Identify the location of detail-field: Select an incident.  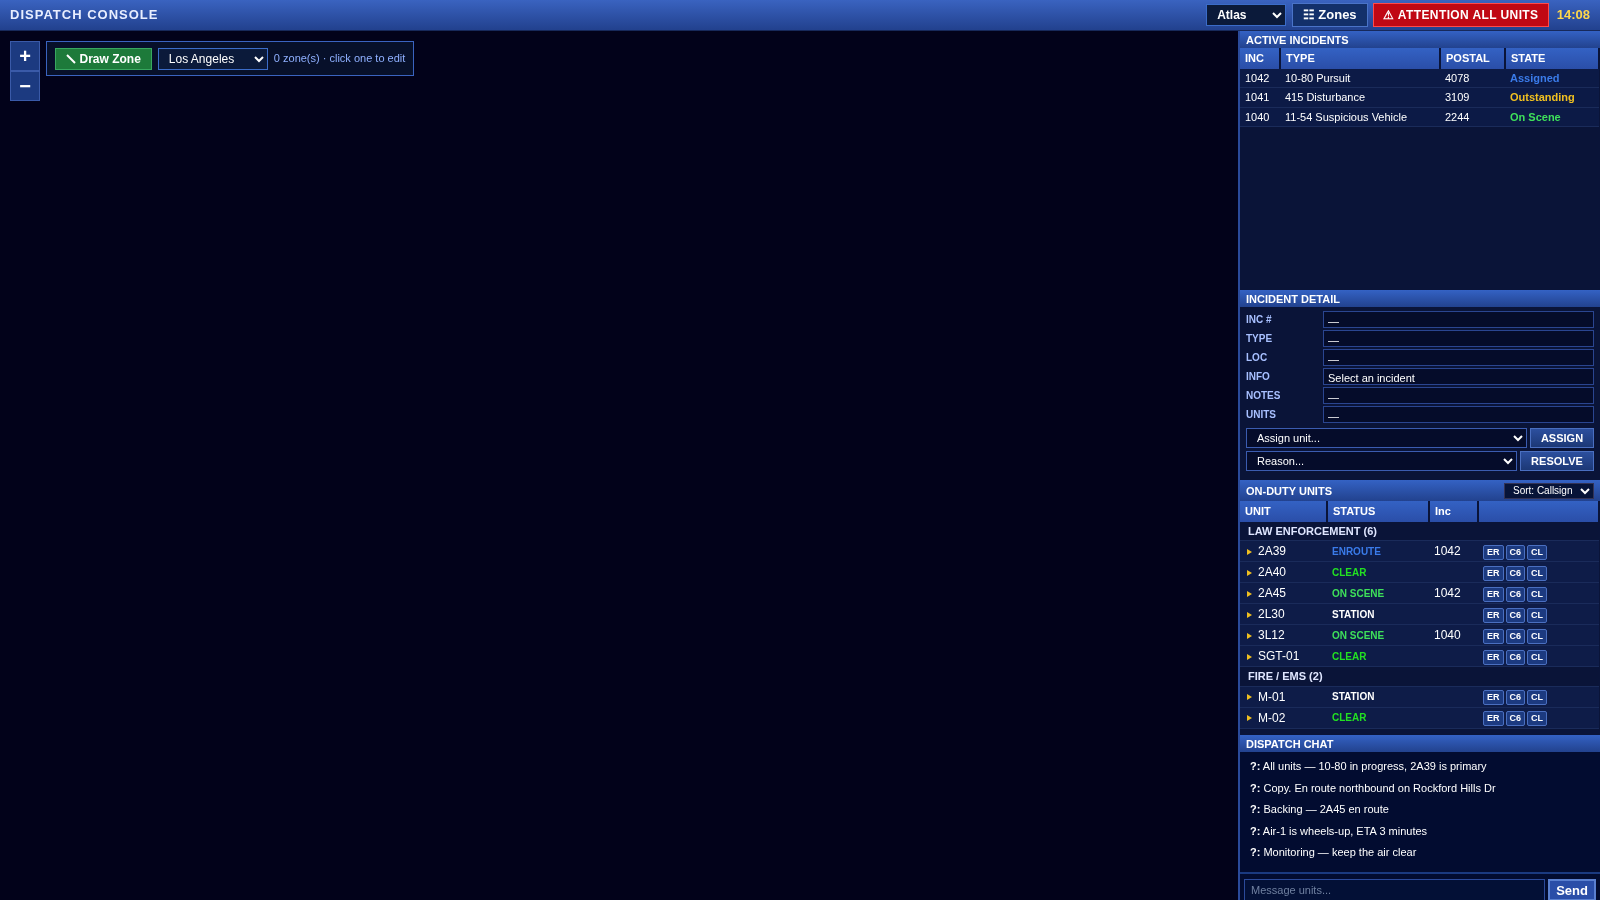
(1458, 376).